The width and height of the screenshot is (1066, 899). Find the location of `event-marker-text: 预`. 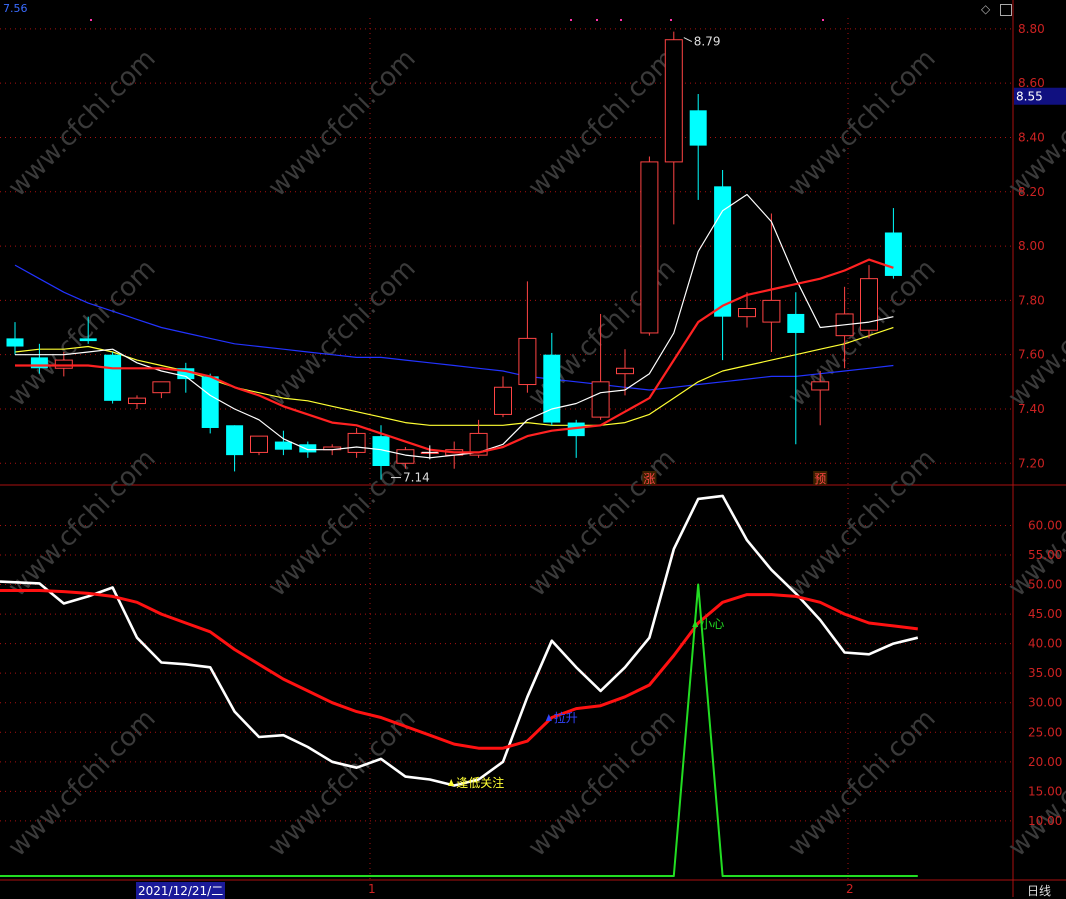

event-marker-text: 预 is located at coordinates (820, 479).